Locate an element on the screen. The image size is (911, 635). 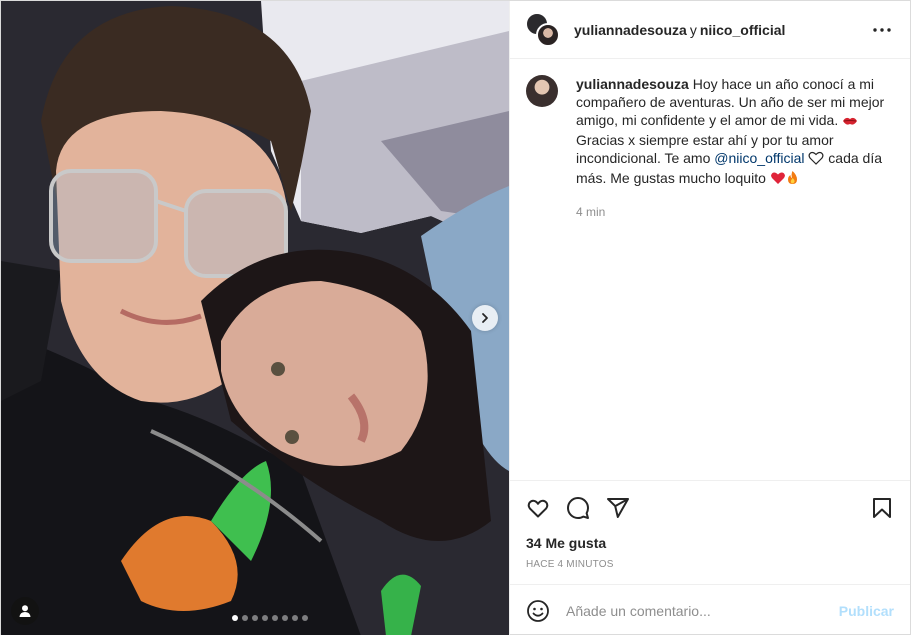
carousel-indicator is located at coordinates (255, 618).